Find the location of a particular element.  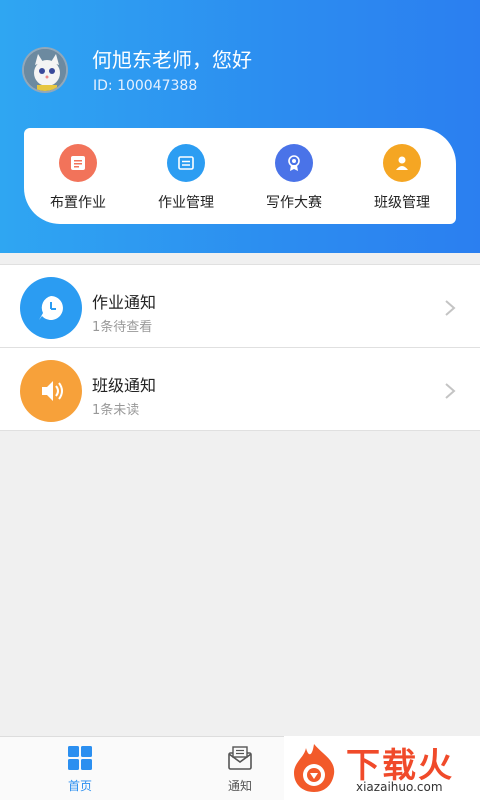

speaker-icon is located at coordinates (51, 391).